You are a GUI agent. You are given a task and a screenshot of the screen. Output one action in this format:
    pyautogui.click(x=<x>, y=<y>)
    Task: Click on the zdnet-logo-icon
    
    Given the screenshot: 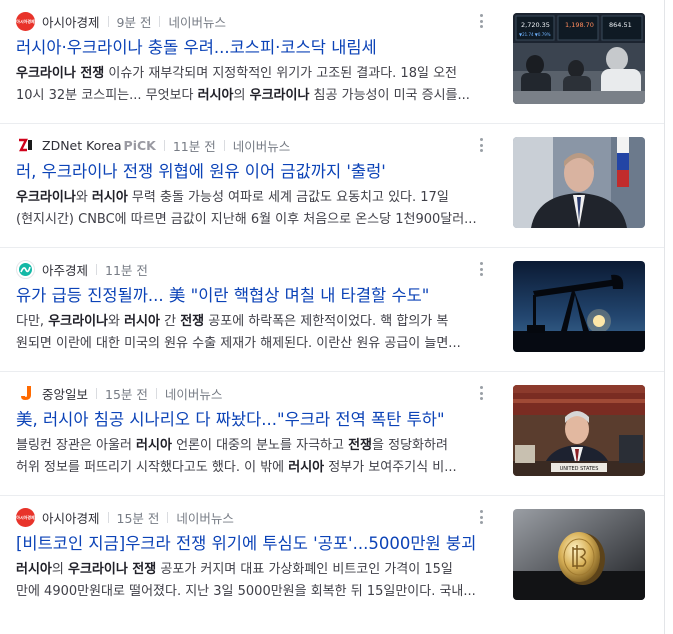 What is the action you would take?
    pyautogui.click(x=25, y=145)
    